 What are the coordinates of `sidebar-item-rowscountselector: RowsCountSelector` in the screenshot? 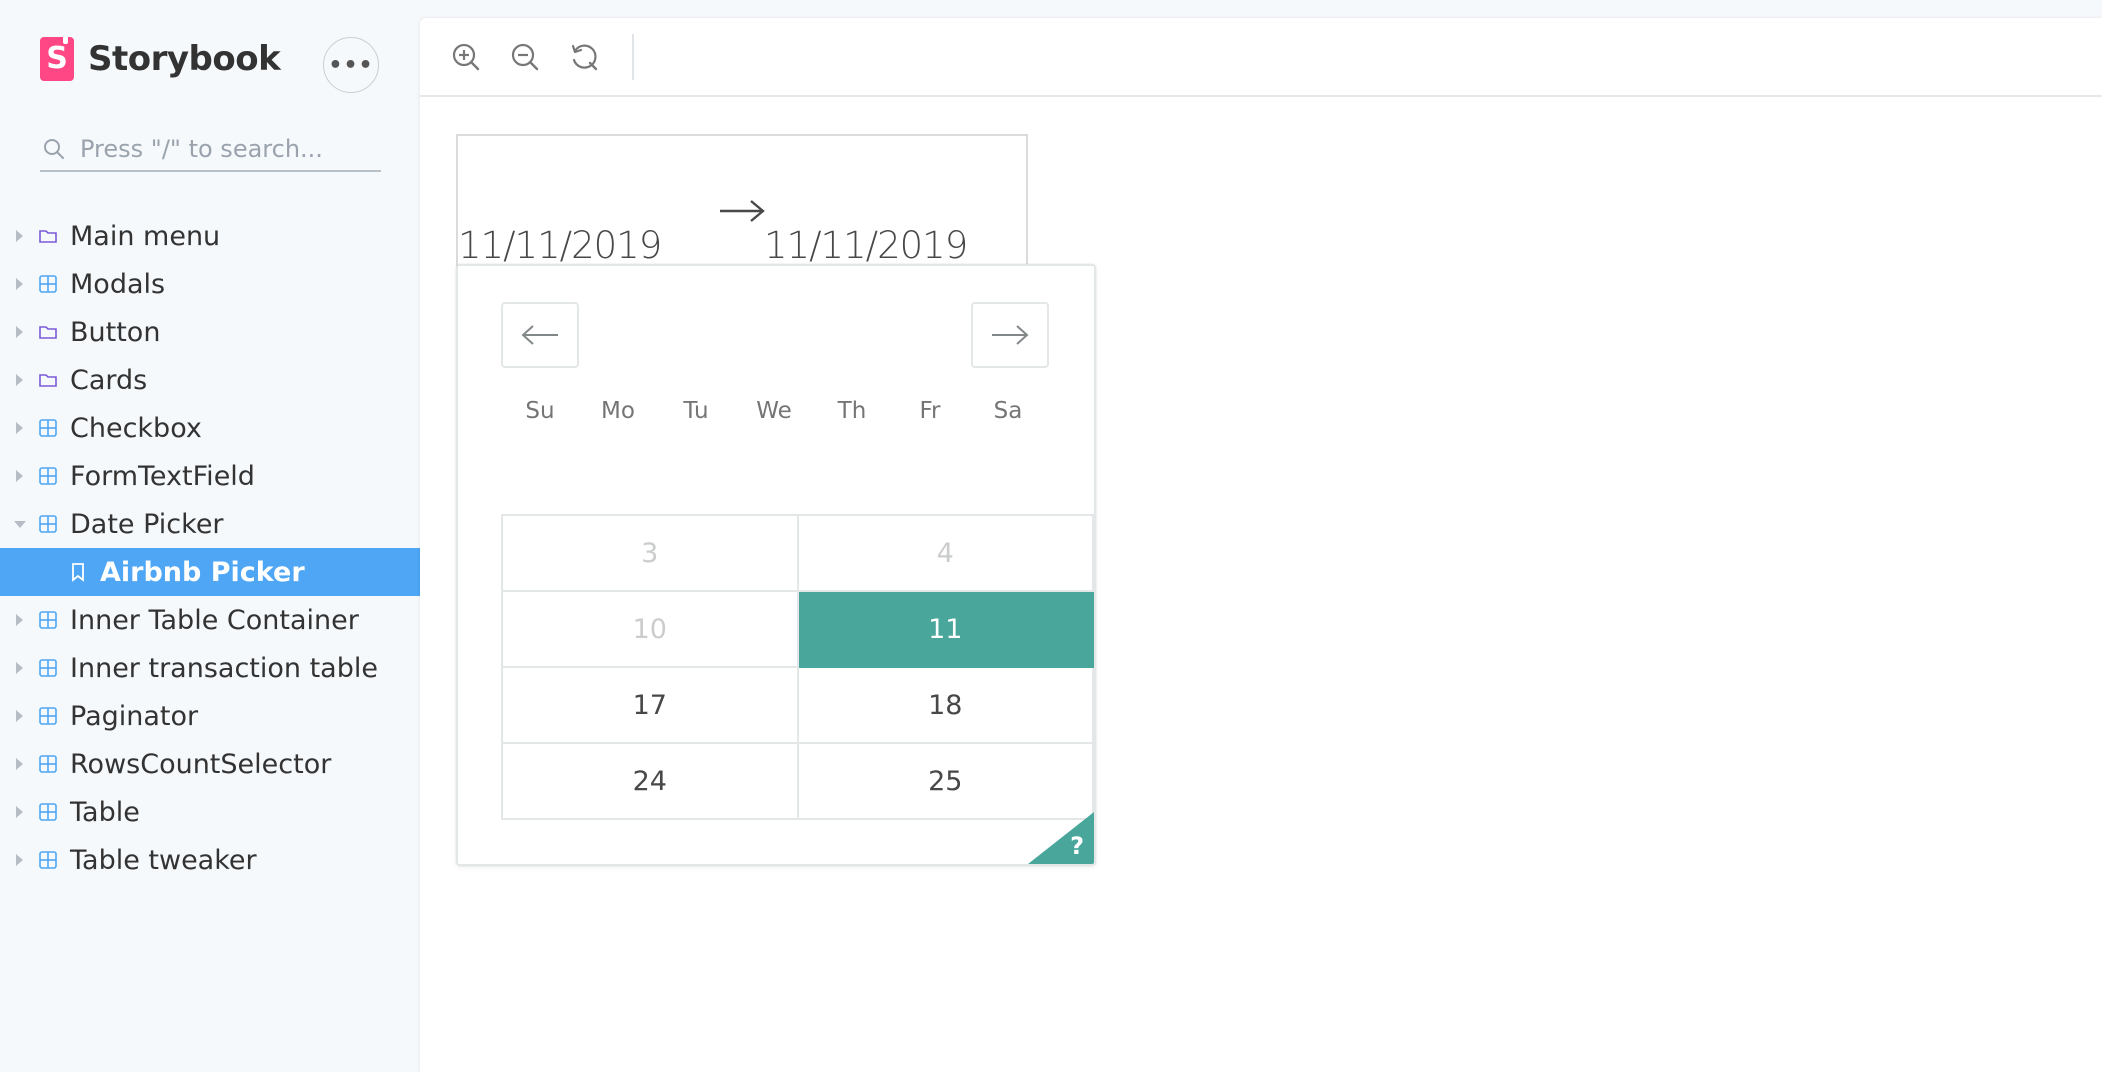 It's located at (210, 764).